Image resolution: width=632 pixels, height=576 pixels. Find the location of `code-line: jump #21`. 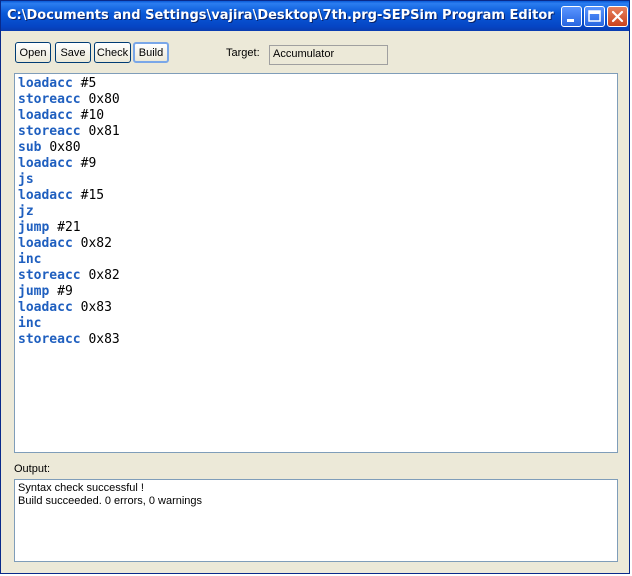

code-line: jump #21 is located at coordinates (49, 228).